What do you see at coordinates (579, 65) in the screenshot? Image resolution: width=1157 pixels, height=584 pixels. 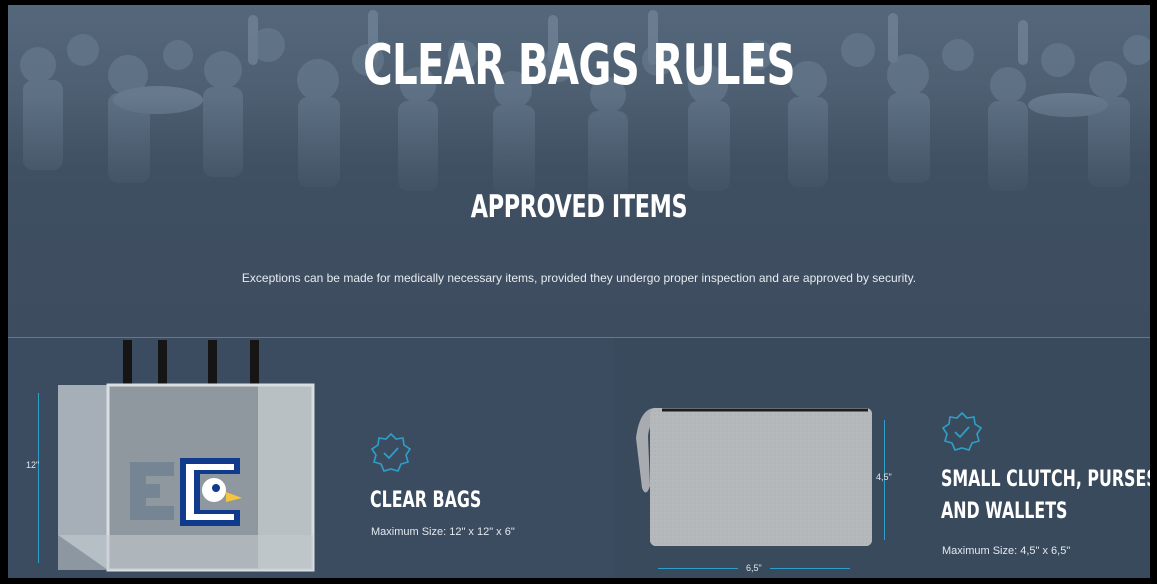 I see `page-title: CLEAR BAGS RULES` at bounding box center [579, 65].